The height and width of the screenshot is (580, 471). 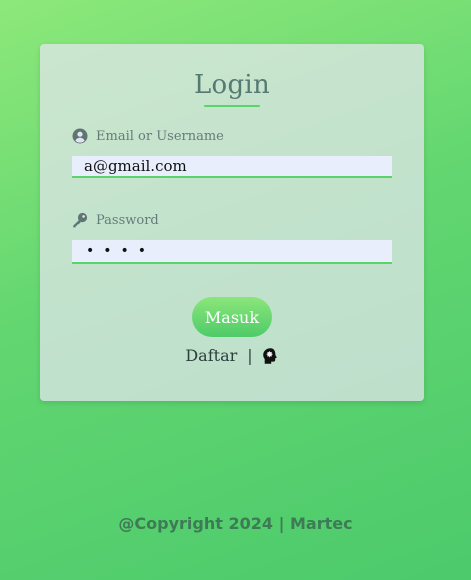 I want to click on daftar-link: Daftar, so click(x=211, y=355).